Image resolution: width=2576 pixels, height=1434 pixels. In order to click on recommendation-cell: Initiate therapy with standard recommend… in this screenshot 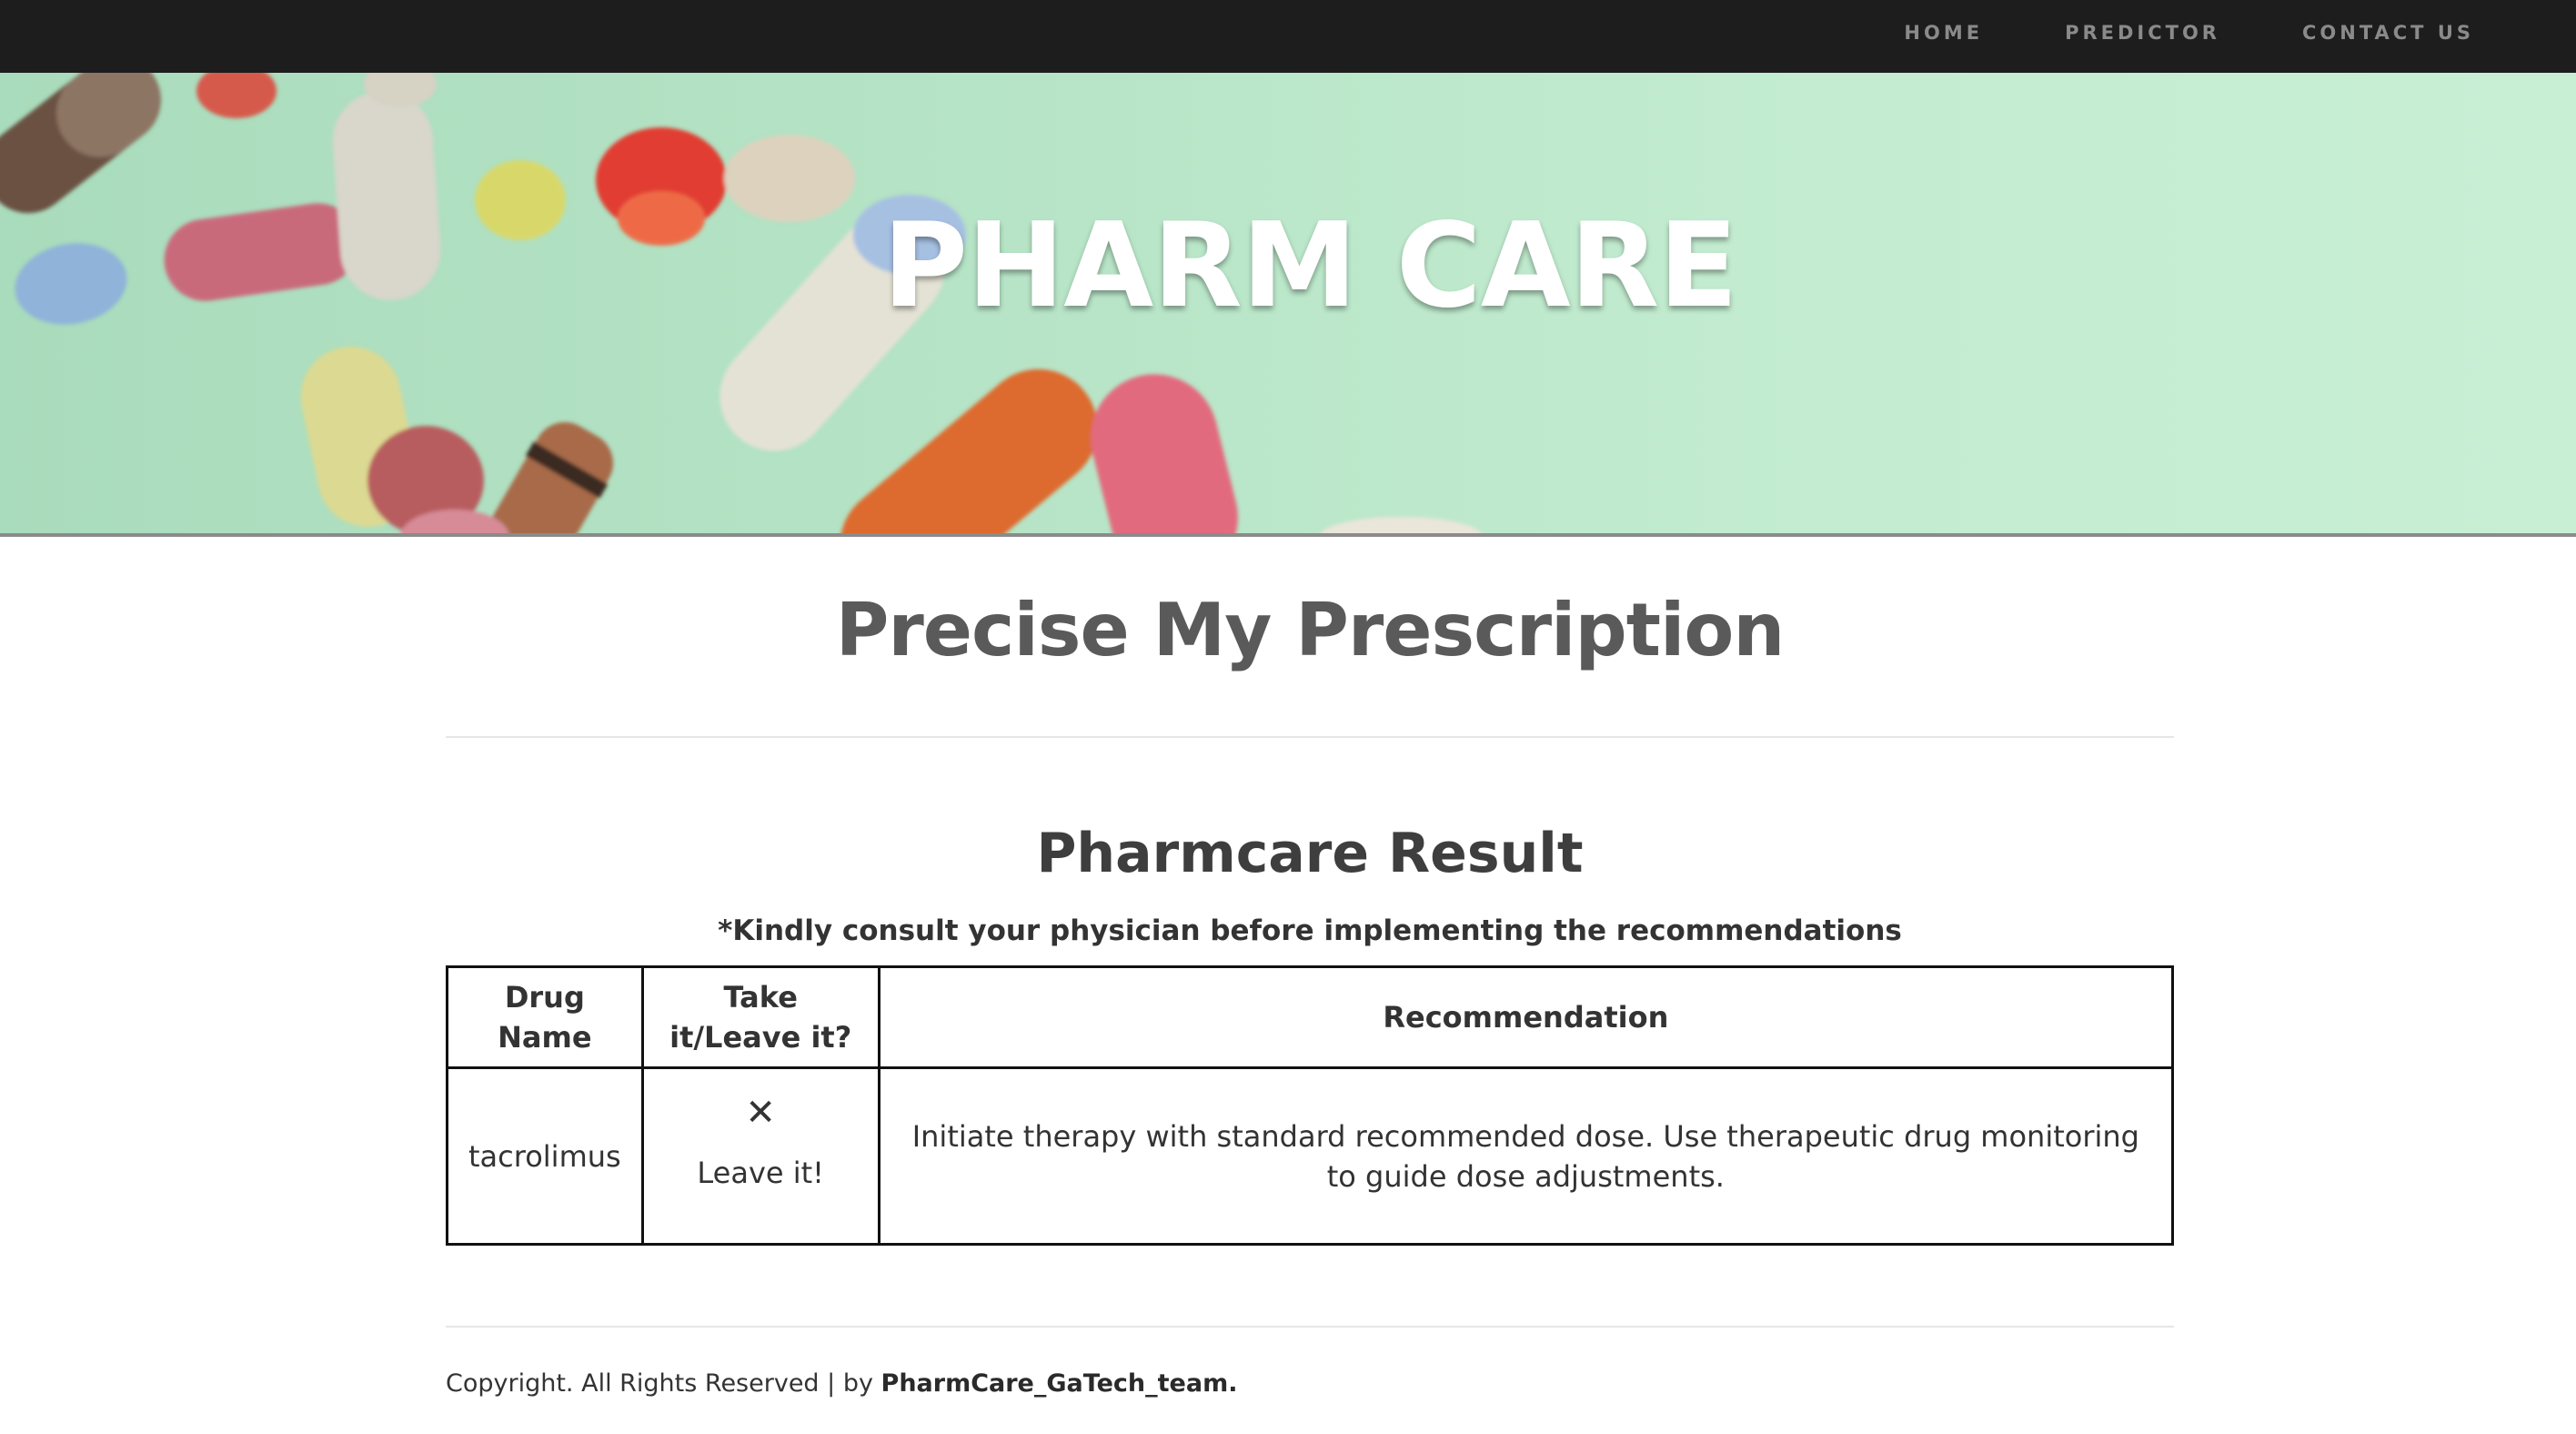, I will do `click(1526, 1156)`.